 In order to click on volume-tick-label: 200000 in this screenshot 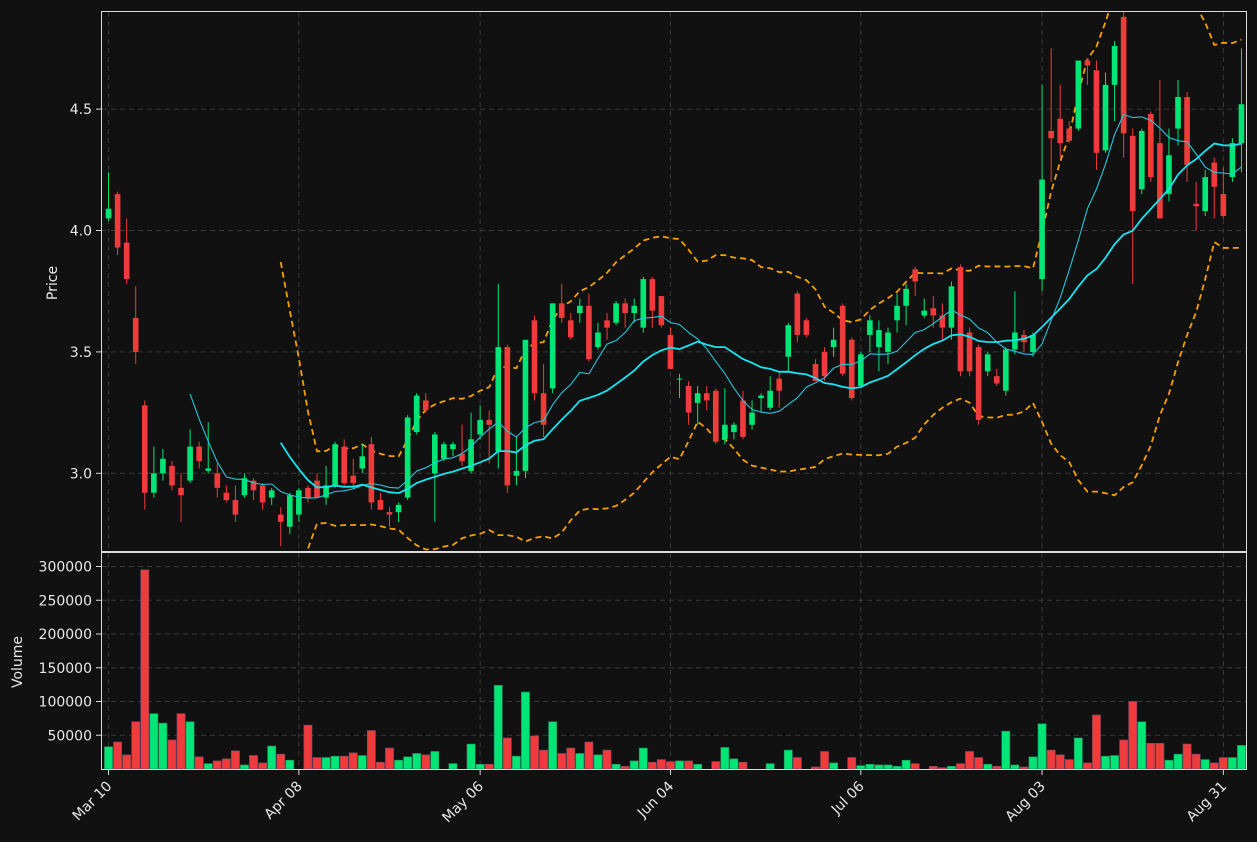, I will do `click(65, 635)`.